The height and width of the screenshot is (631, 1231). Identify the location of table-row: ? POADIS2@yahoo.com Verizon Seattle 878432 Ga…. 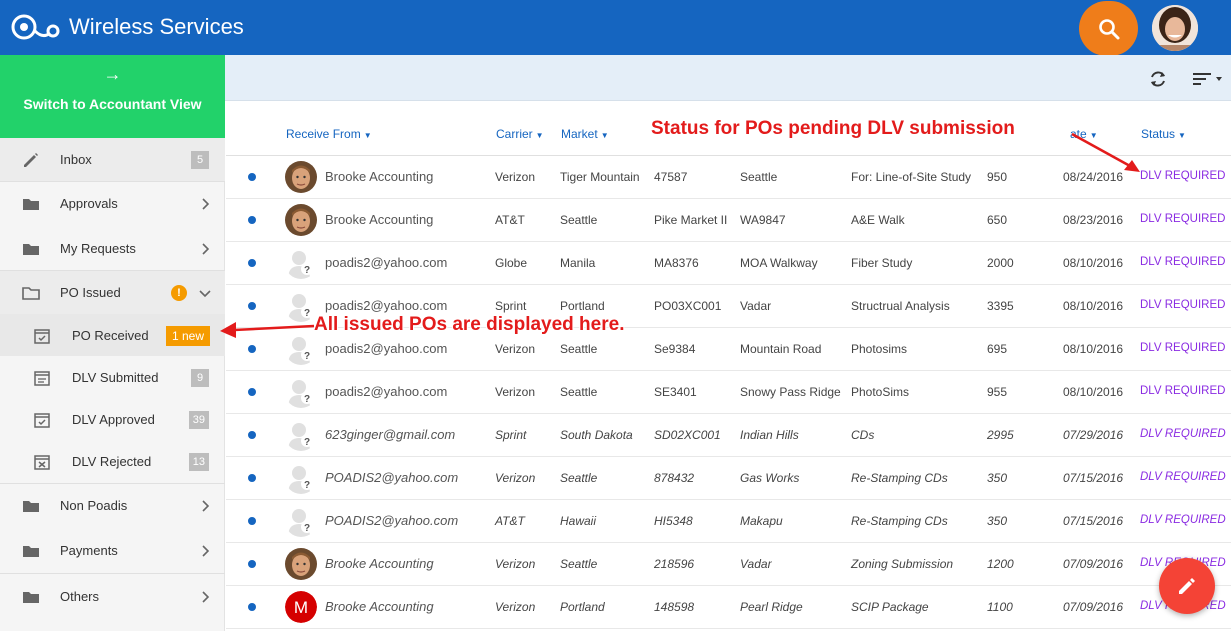
(728, 478).